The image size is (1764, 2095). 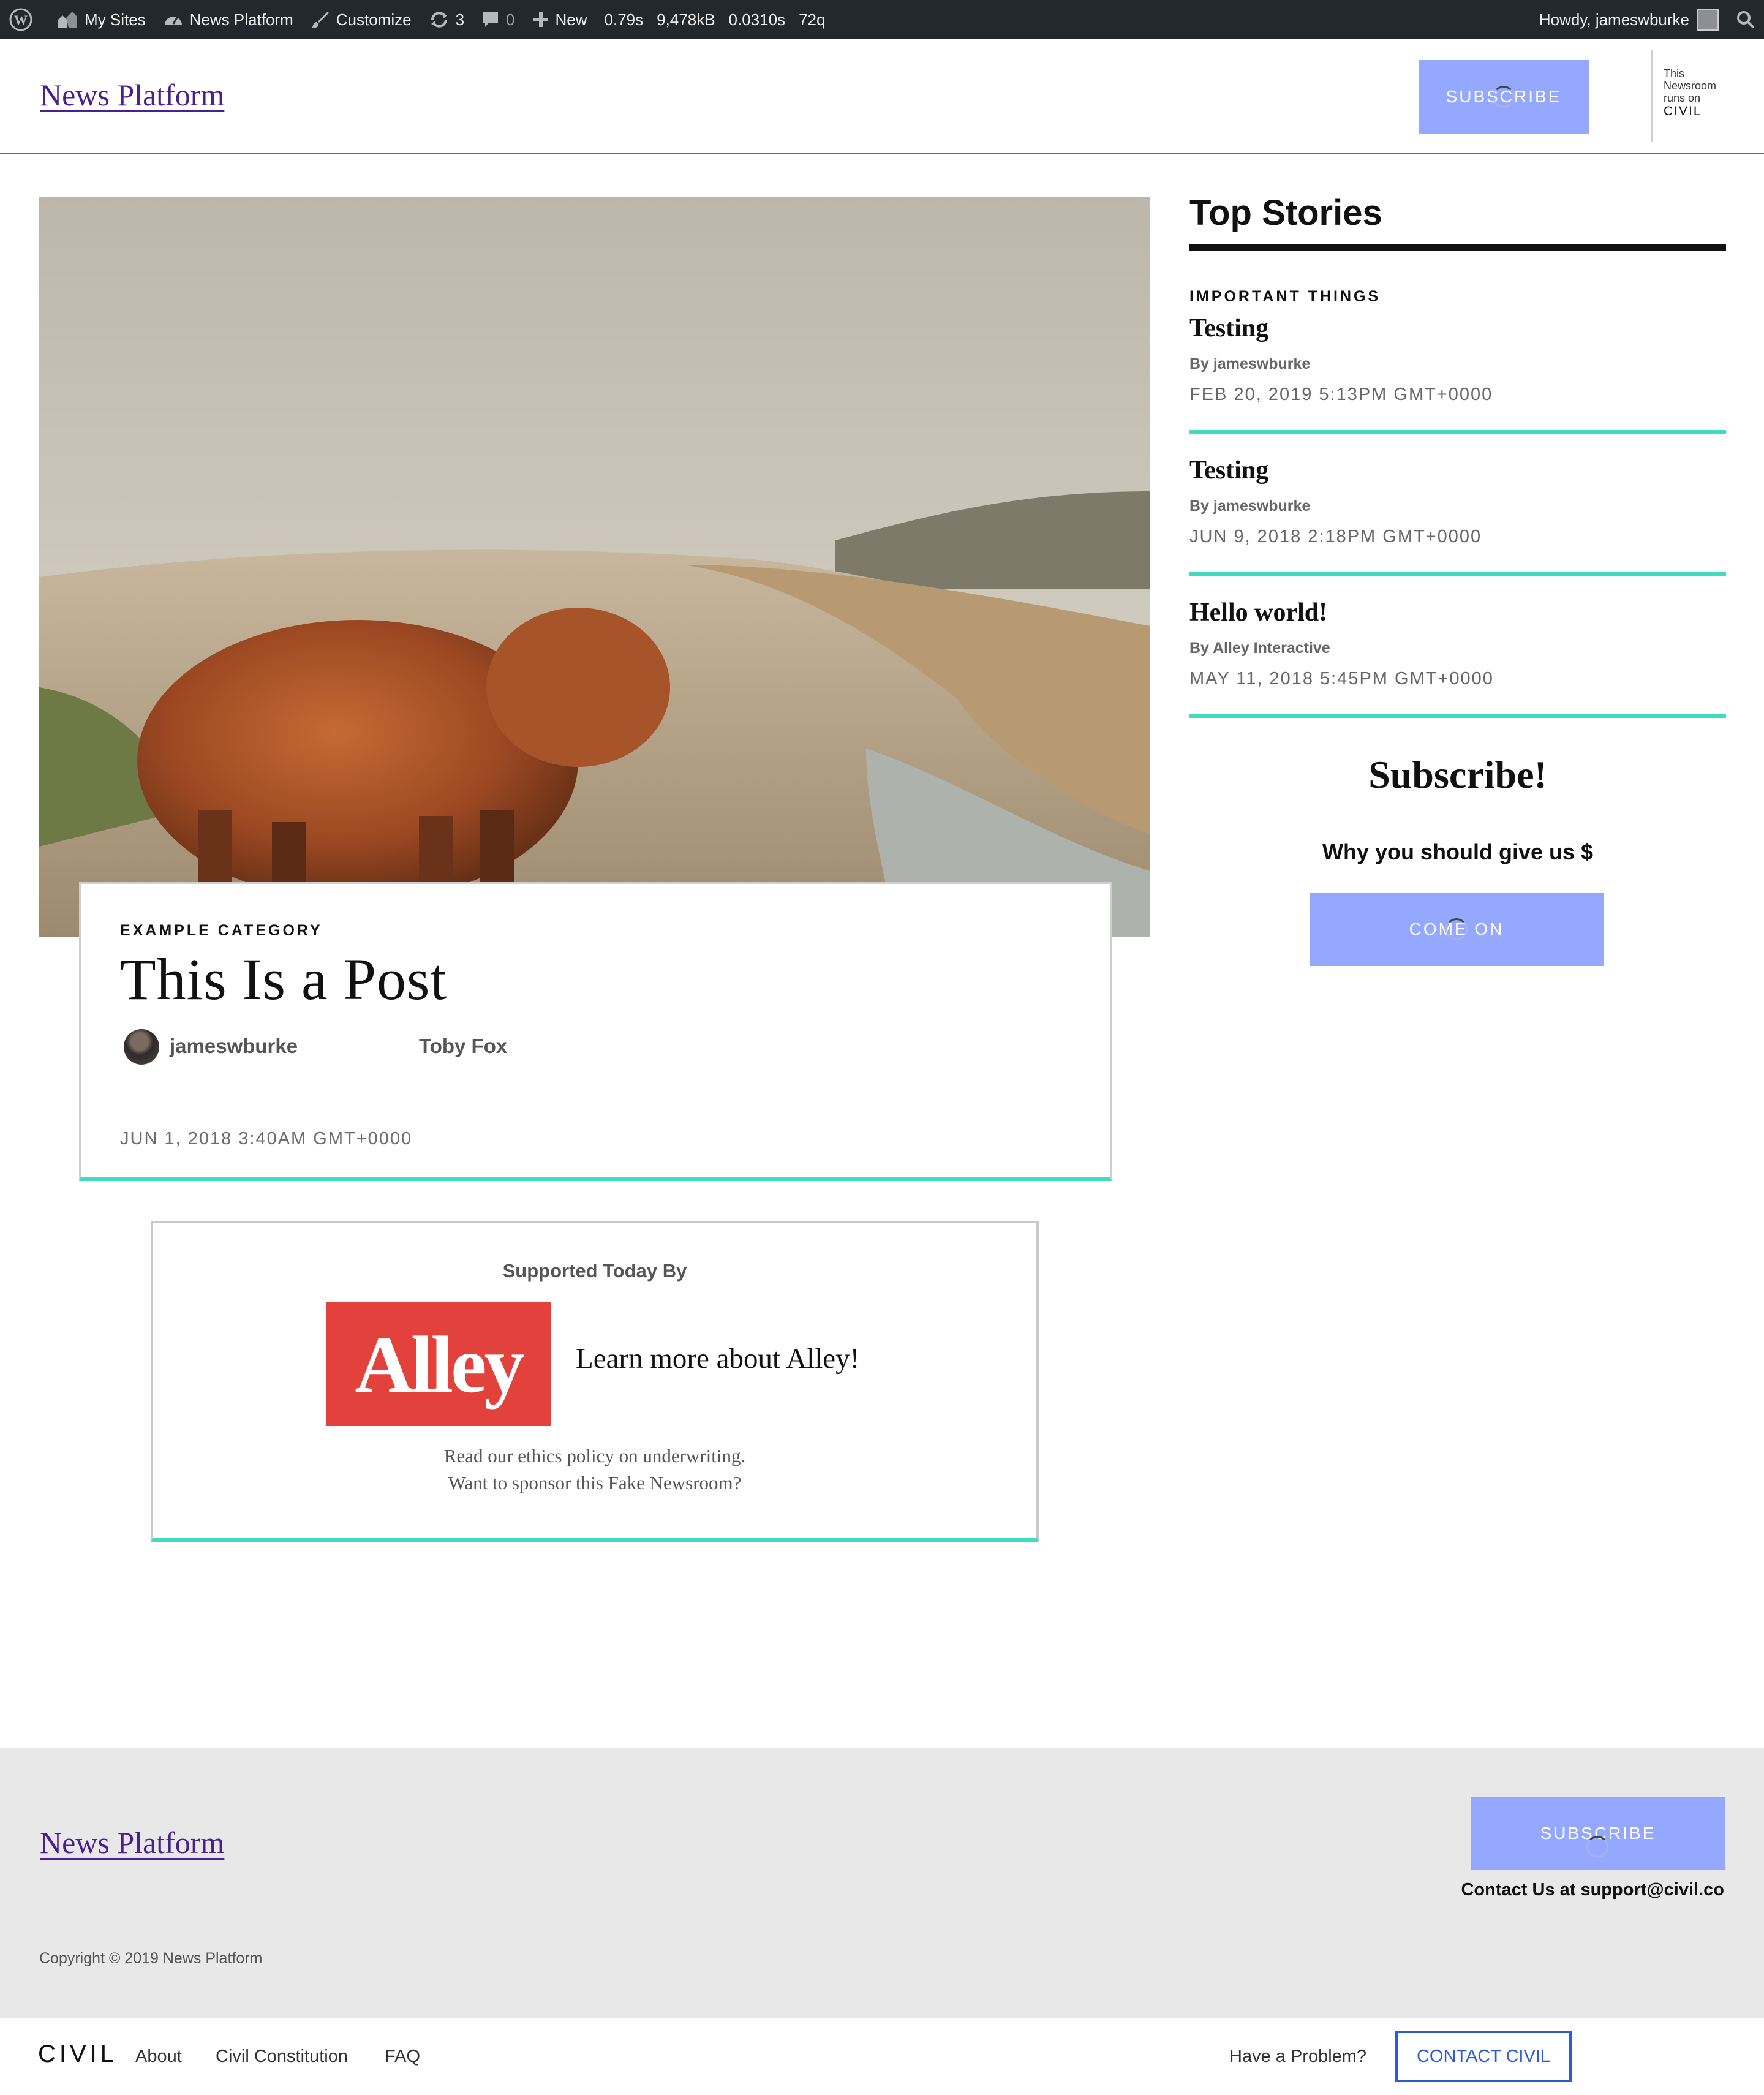 I want to click on subscribe-widget-text: Why you should give us $, so click(x=1458, y=851).